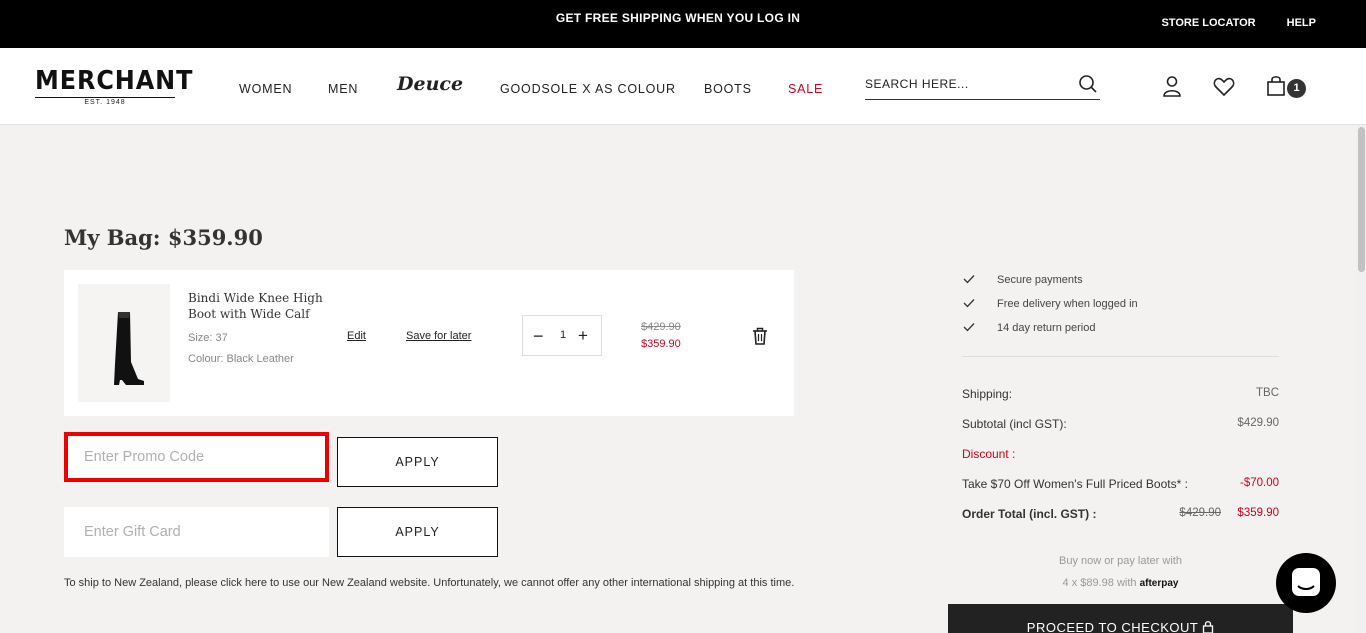  What do you see at coordinates (1208, 626) in the screenshot?
I see `lock-icon` at bounding box center [1208, 626].